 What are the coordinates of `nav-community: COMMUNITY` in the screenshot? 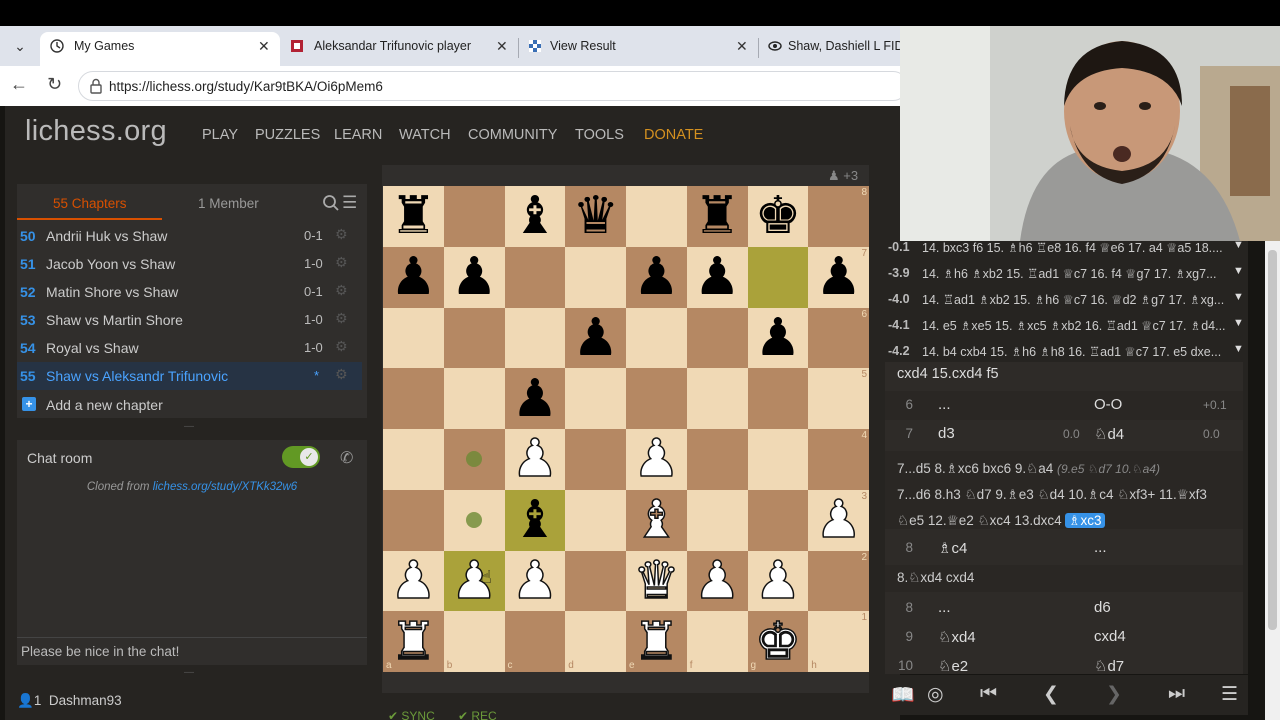 It's located at (512, 135).